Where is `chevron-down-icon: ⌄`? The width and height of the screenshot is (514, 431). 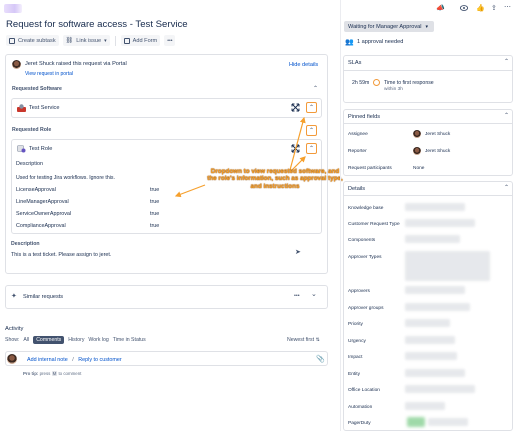
chevron-down-icon: ⌄ is located at coordinates (314, 294).